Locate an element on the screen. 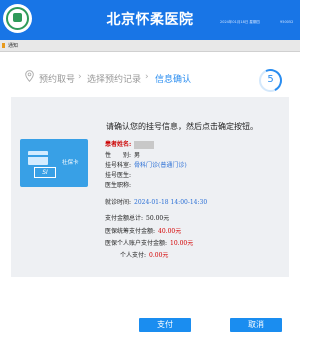  countdown-value: 5 is located at coordinates (270, 79).